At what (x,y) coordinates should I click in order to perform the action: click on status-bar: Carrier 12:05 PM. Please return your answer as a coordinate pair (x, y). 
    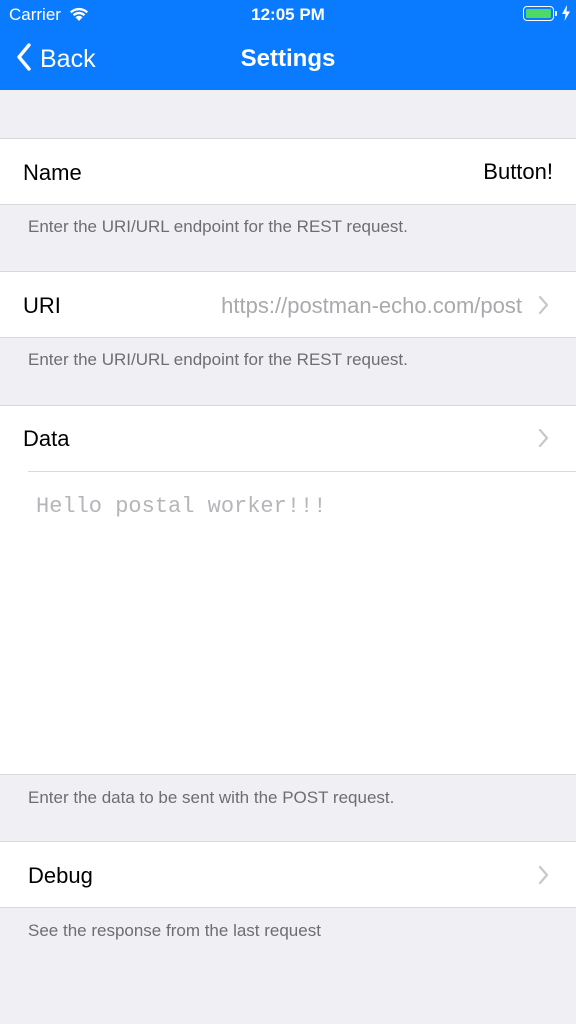
    Looking at the image, I should click on (288, 15).